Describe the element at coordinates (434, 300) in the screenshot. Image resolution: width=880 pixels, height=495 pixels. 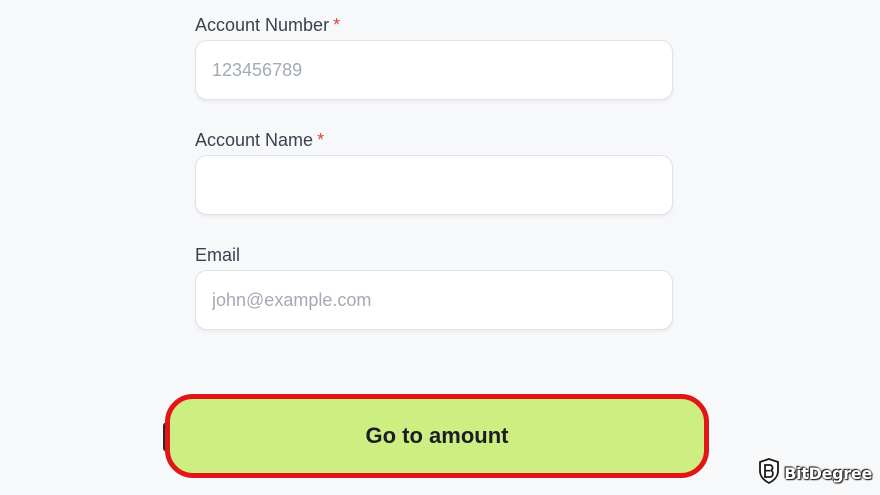
I see `email-input` at that location.